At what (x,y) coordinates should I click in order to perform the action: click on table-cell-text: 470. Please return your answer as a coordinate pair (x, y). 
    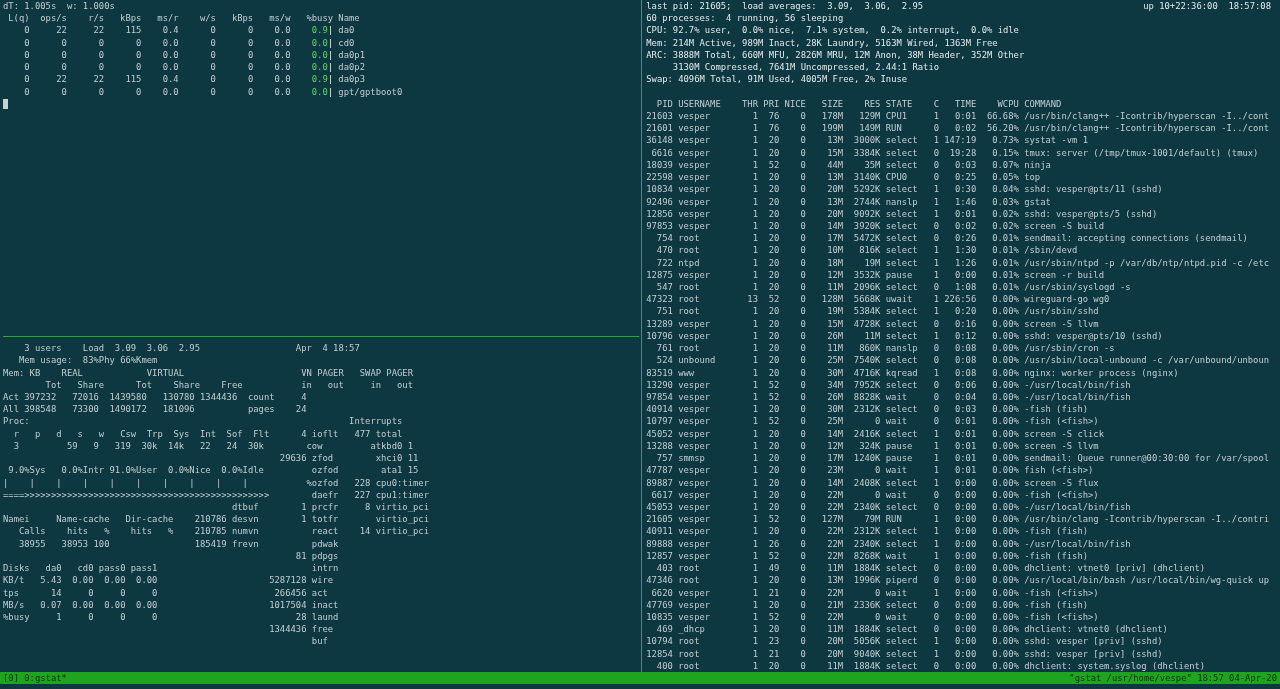
    Looking at the image, I should click on (664, 250).